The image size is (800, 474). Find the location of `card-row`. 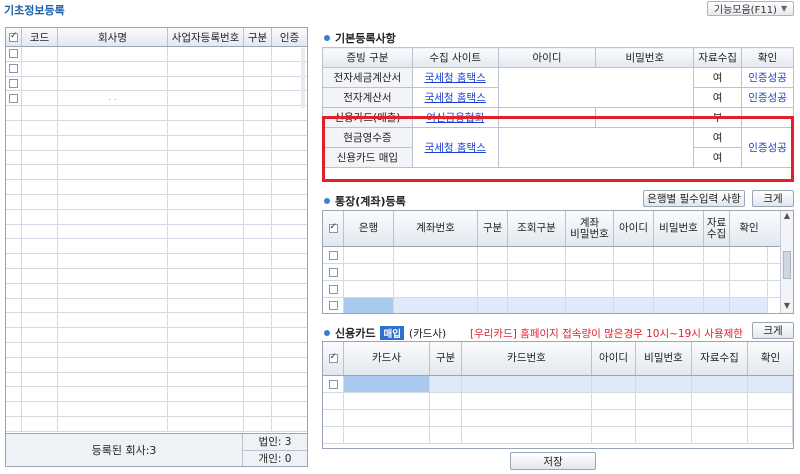

card-row is located at coordinates (558, 384).